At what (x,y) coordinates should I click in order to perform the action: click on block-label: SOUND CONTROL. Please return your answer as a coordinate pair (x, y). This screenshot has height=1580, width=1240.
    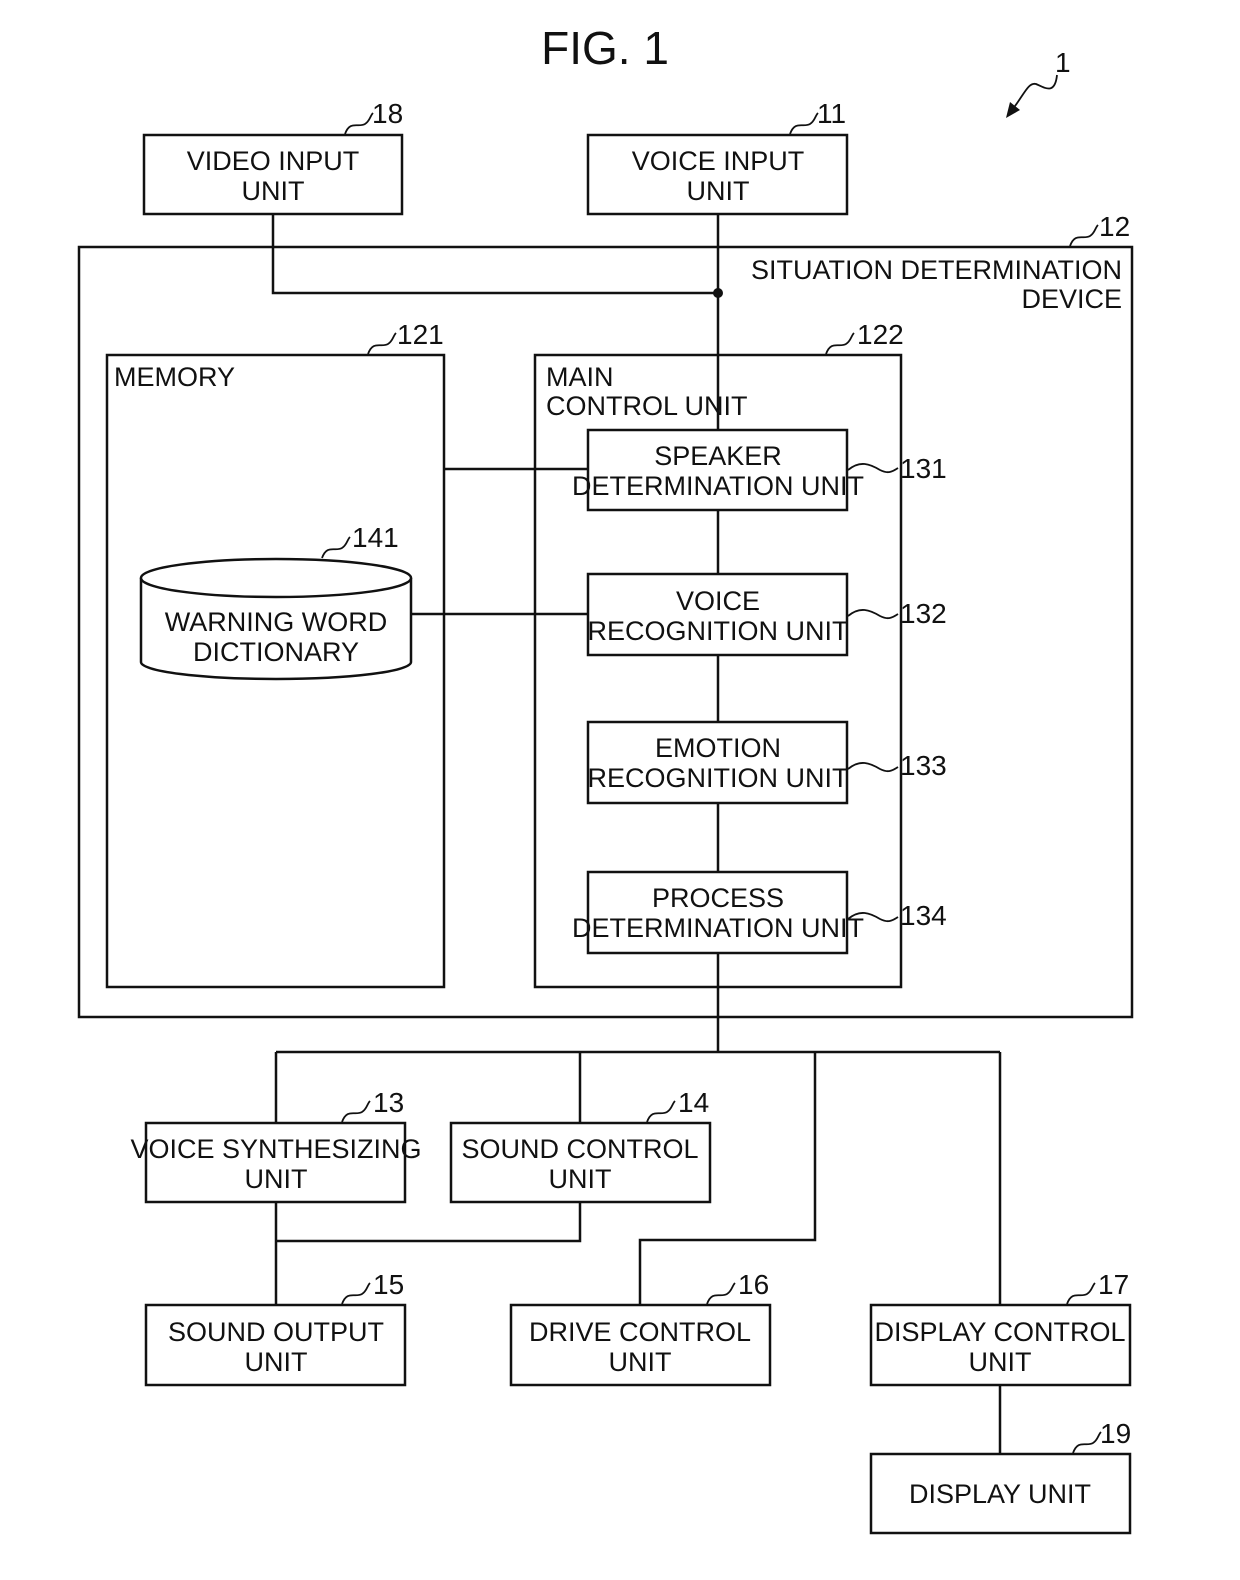
    Looking at the image, I should click on (579, 1149).